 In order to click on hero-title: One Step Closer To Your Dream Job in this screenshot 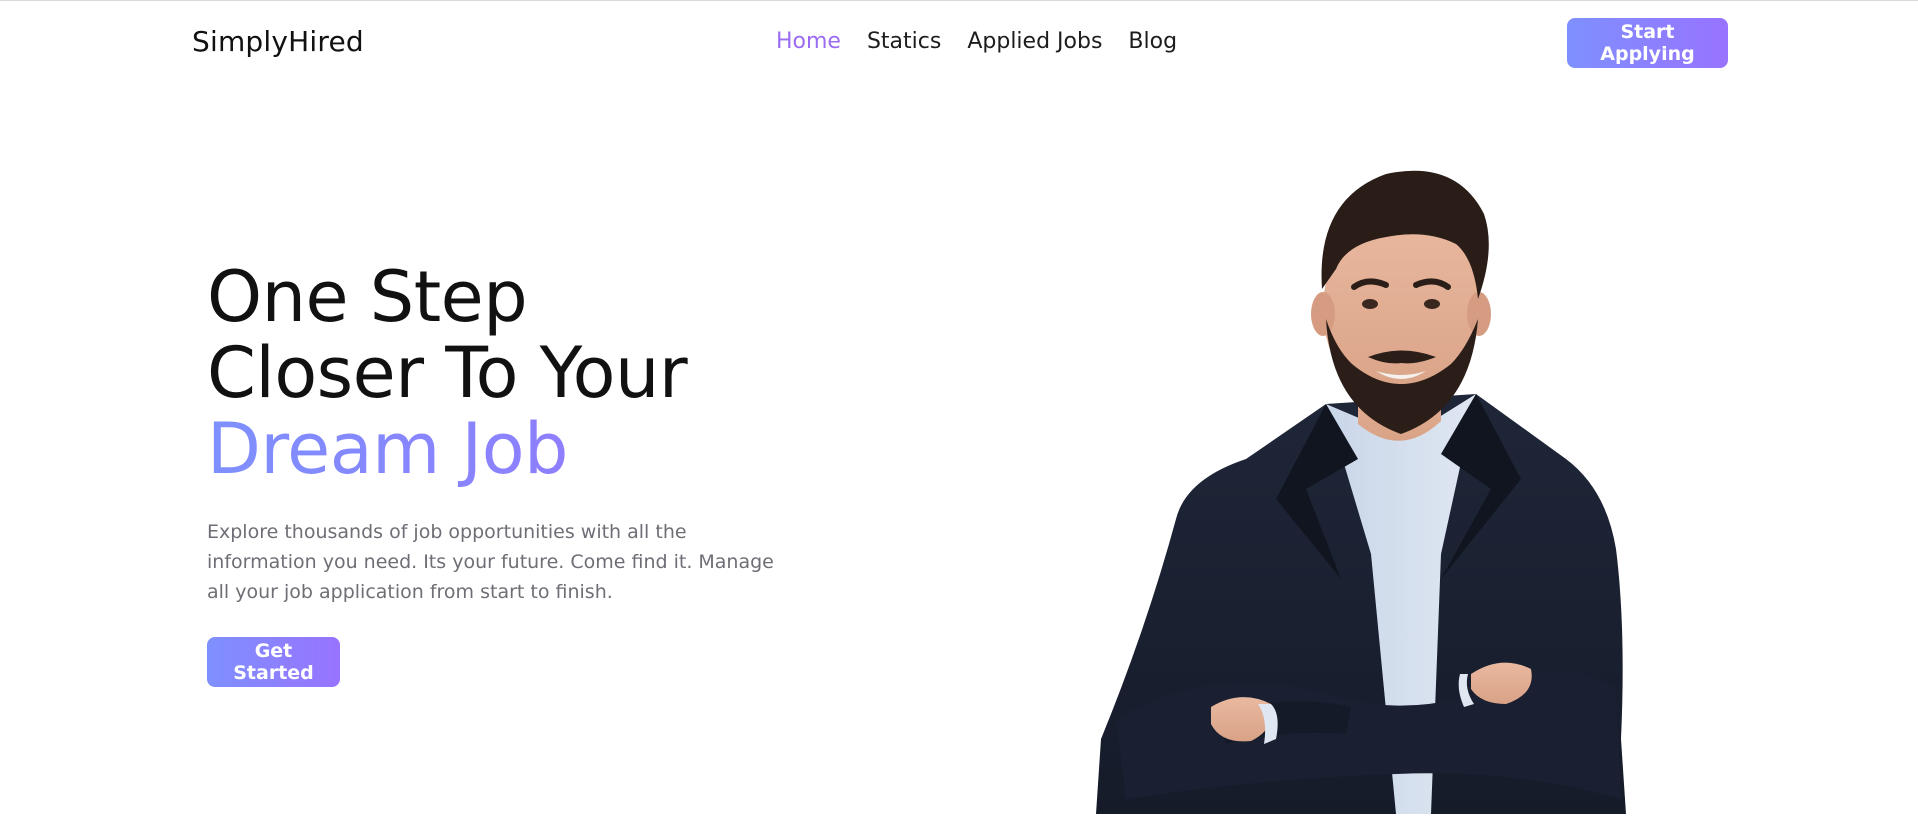, I will do `click(507, 373)`.